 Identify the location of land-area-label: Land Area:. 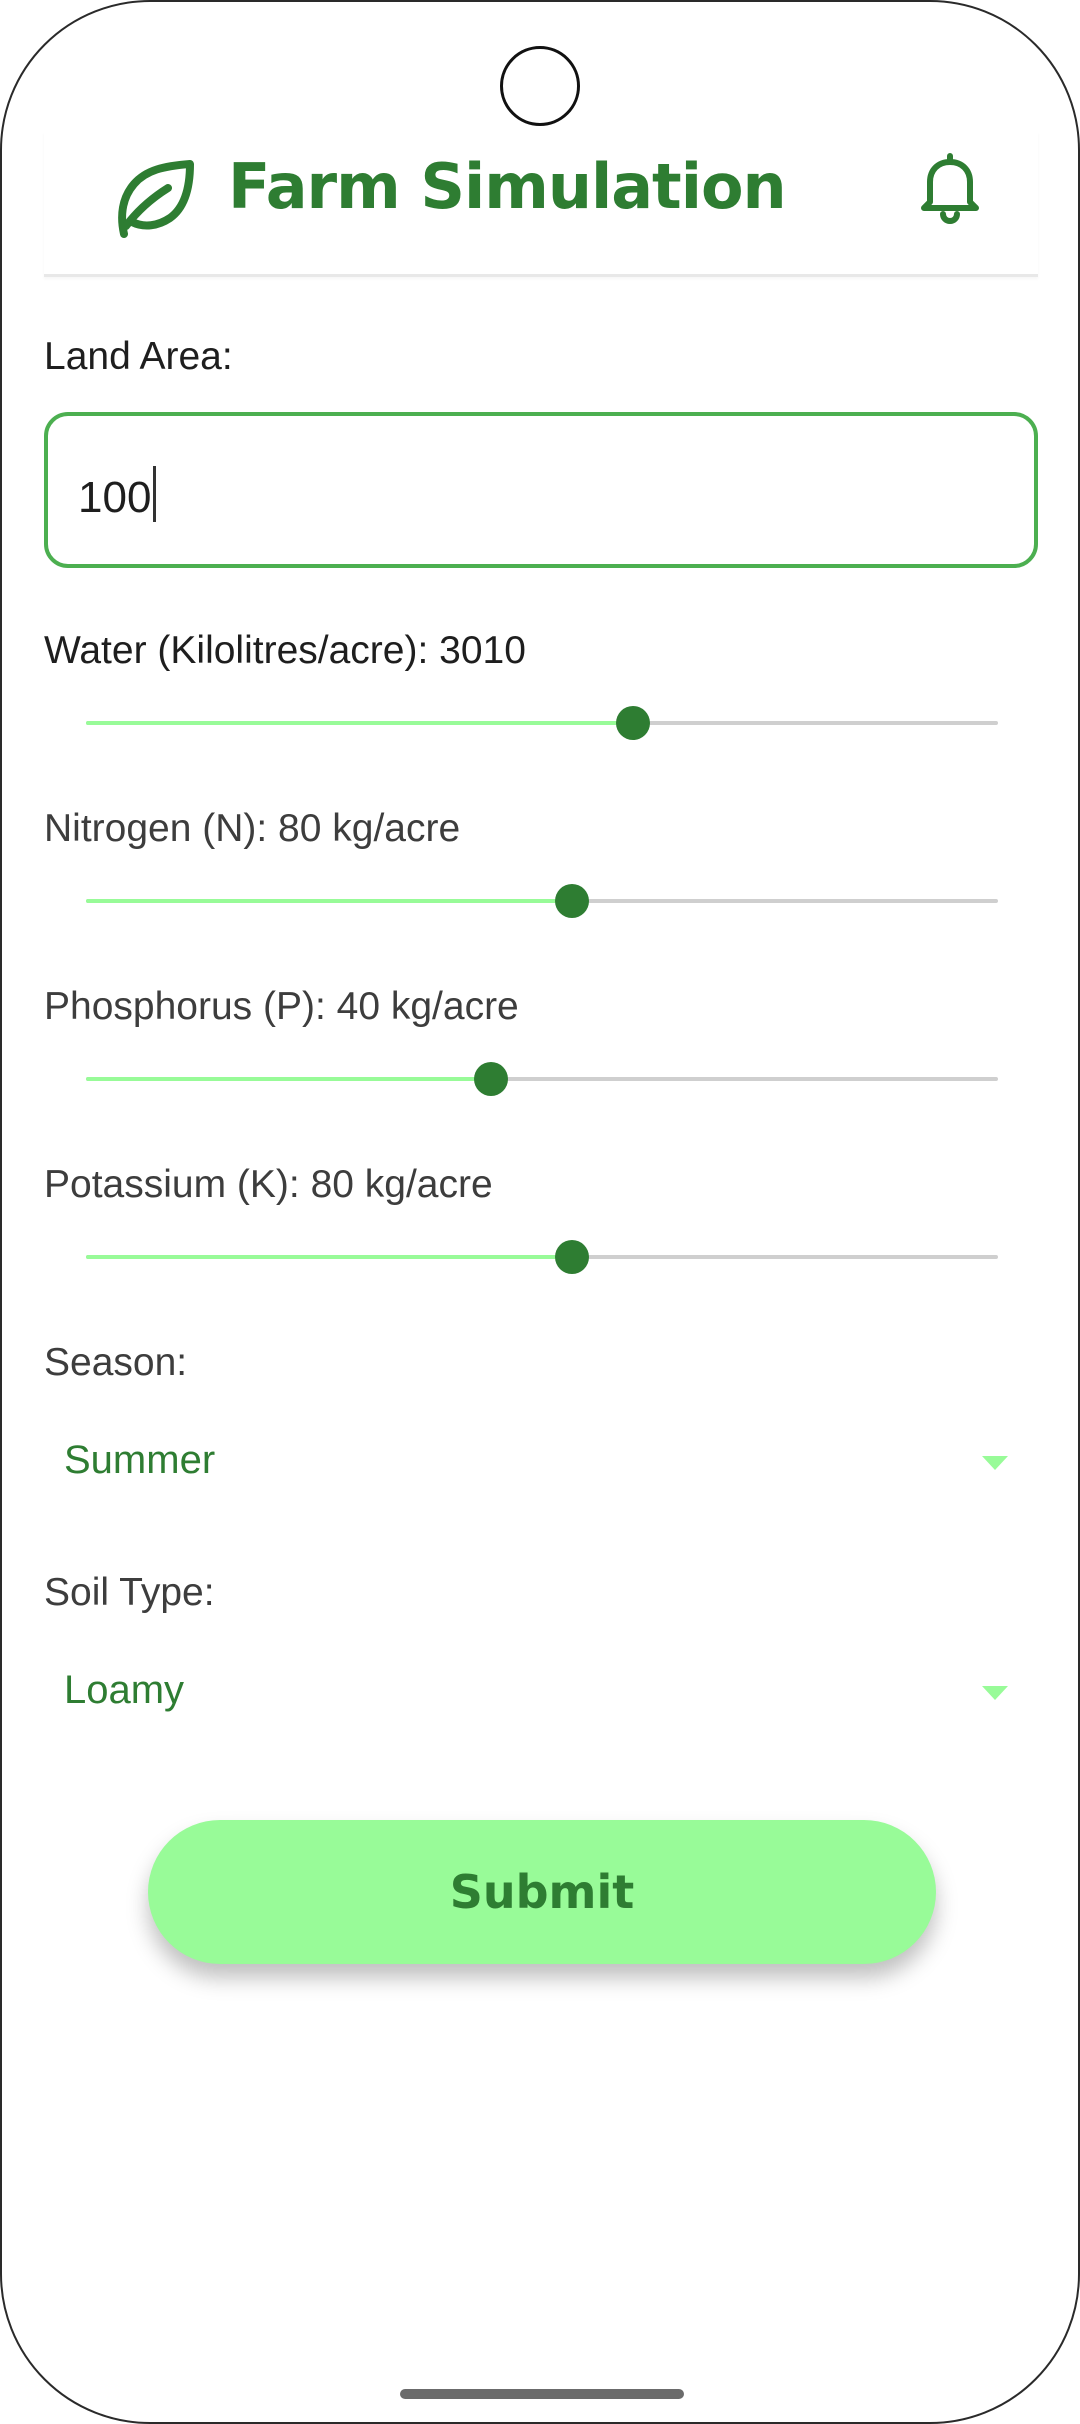
(138, 356).